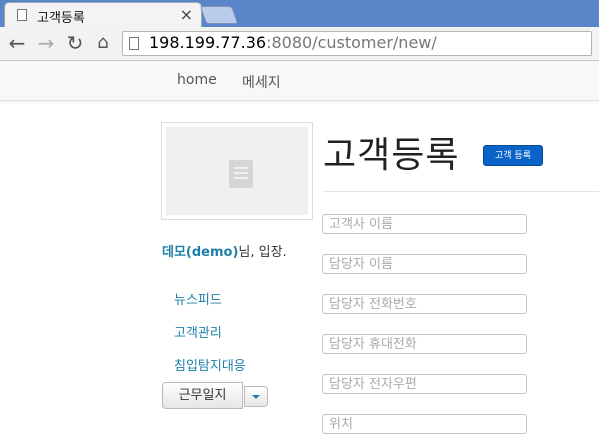  Describe the element at coordinates (424, 344) in the screenshot. I see `contact-mobile-input` at that location.